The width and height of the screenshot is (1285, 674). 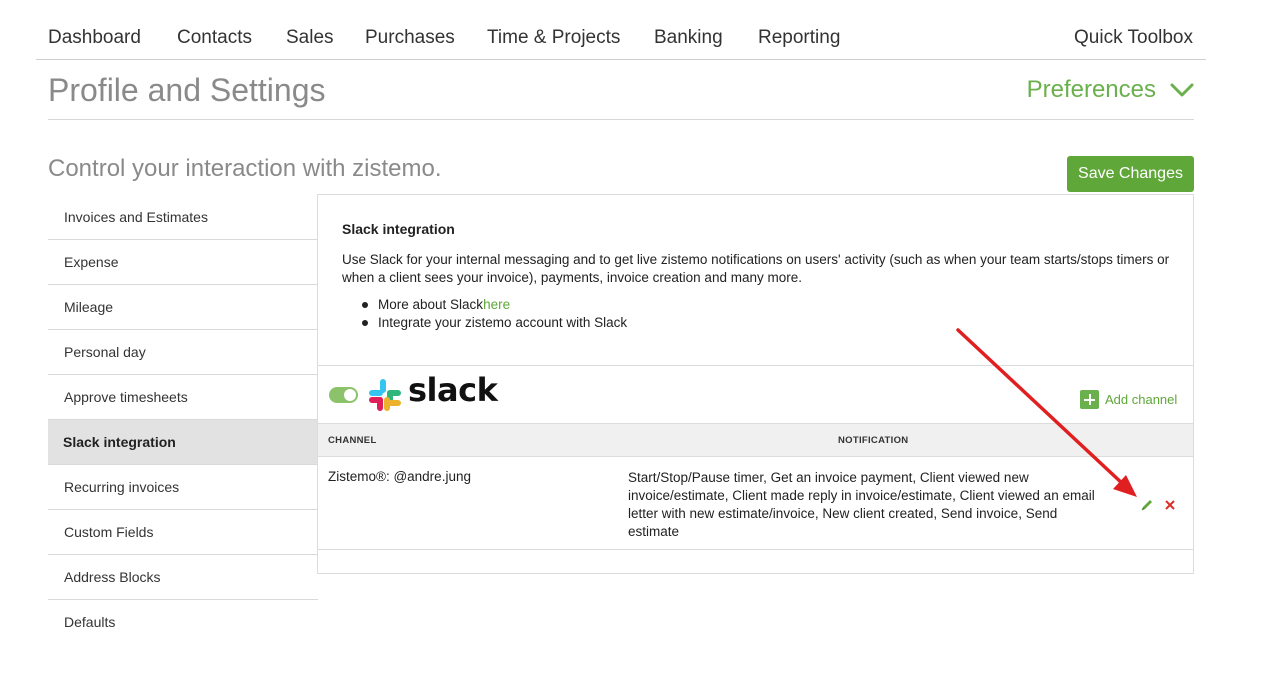 I want to click on nav-contacts: Contacts, so click(x=214, y=38).